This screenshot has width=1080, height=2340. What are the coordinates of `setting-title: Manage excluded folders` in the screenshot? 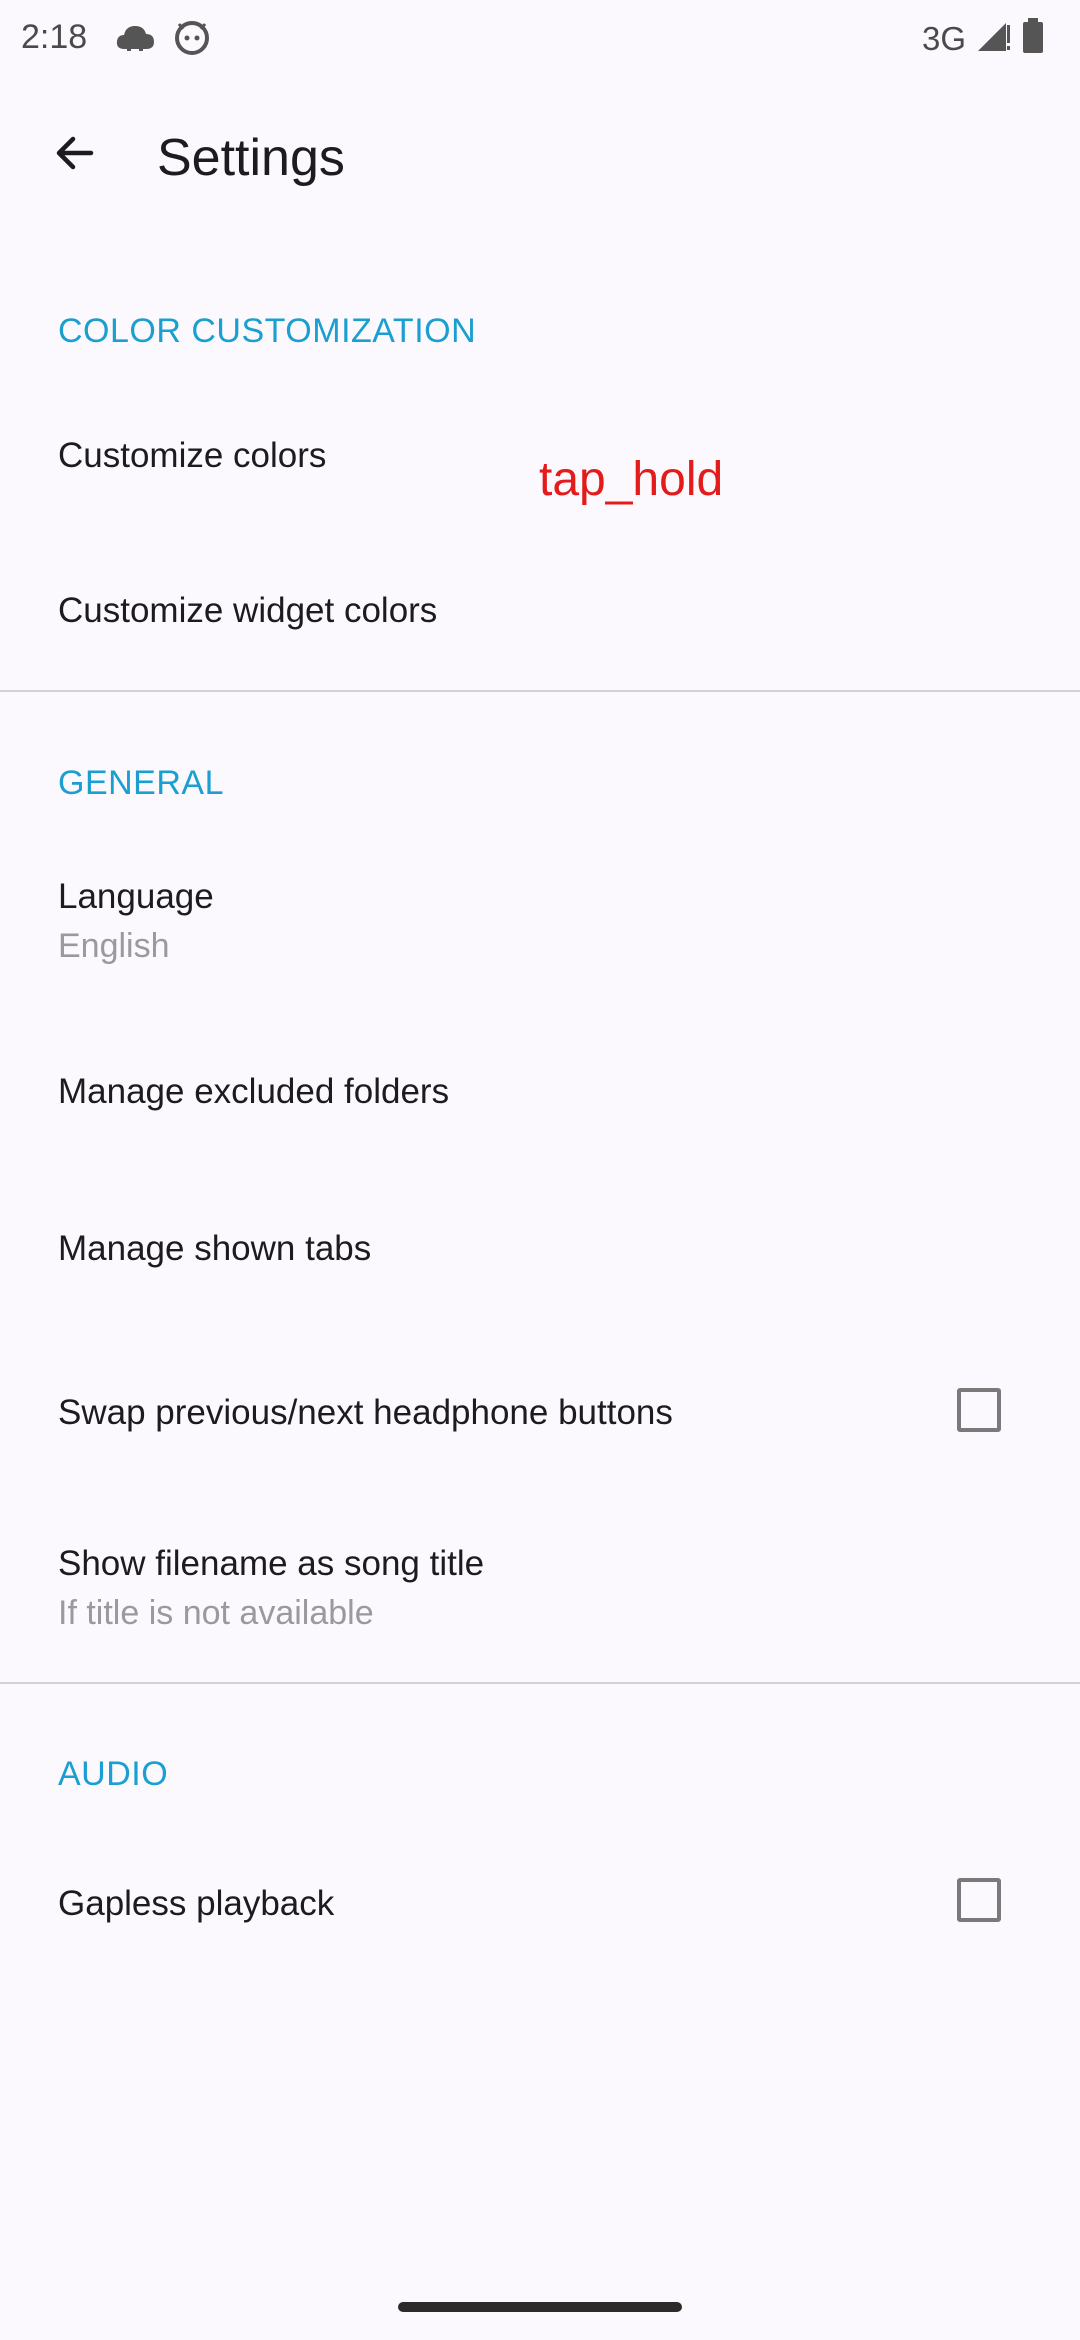 It's located at (254, 1091).